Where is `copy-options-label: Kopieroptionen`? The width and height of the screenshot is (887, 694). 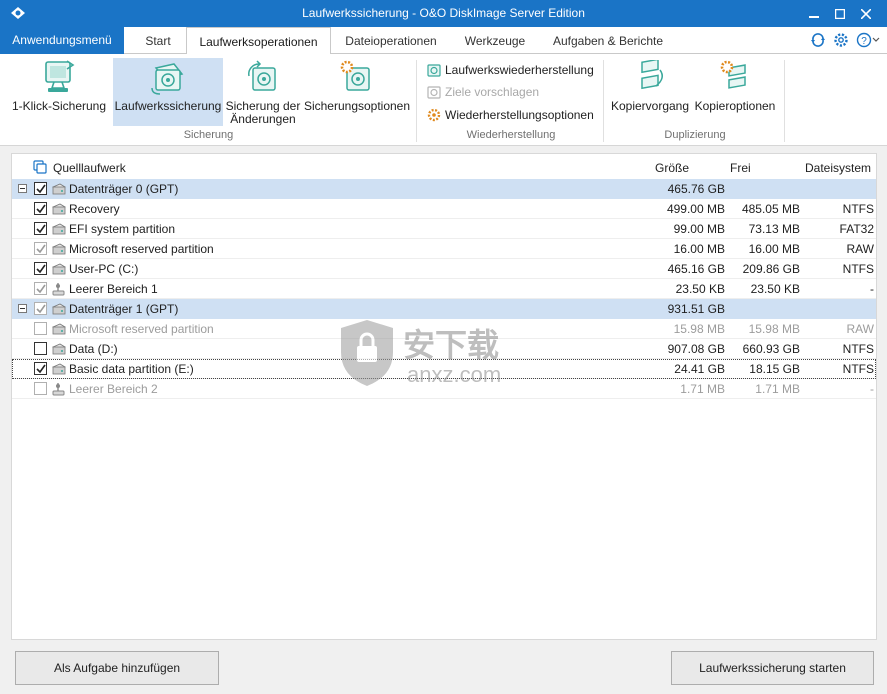
copy-options-label: Kopieroptionen is located at coordinates (735, 106).